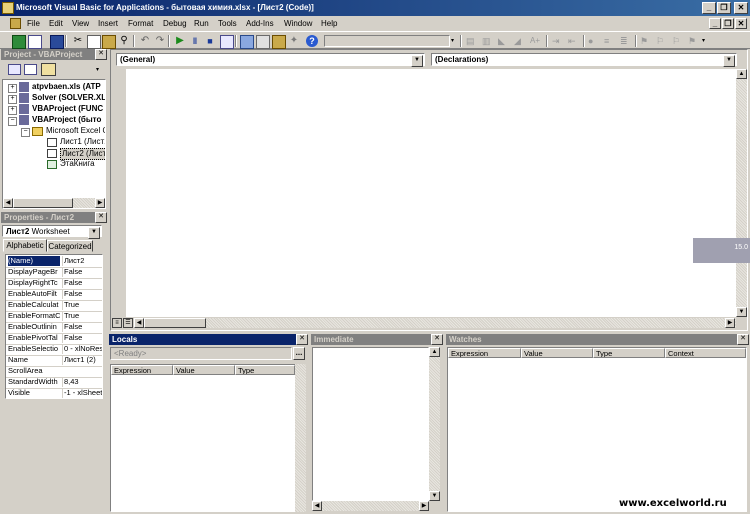 This screenshot has width=750, height=514. I want to click on minimize-button: _, so click(709, 8).